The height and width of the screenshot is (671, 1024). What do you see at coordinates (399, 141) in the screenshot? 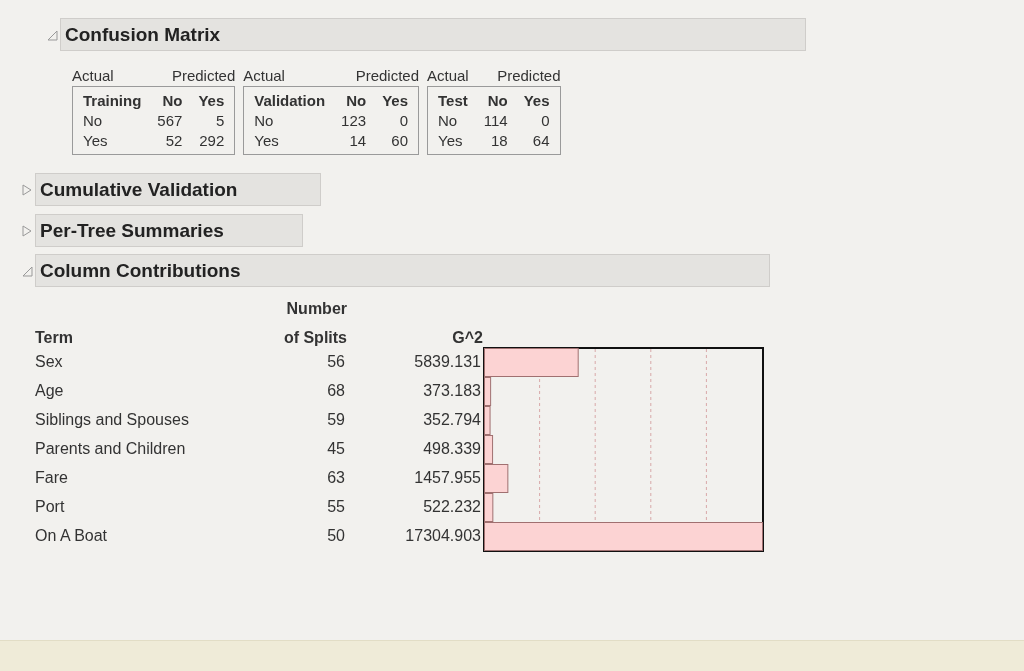
I see `table-cell-text: 60` at bounding box center [399, 141].